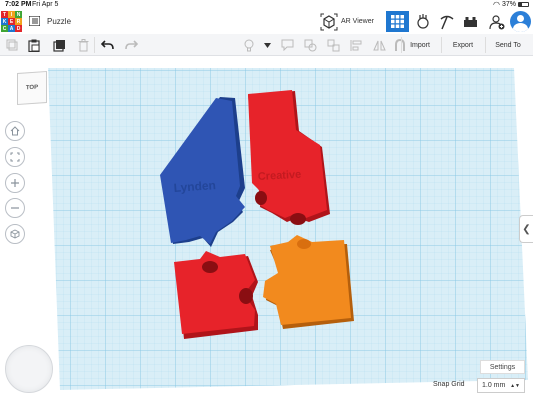  Describe the element at coordinates (4, 28) in the screenshot. I see `logo-letter: C` at that location.